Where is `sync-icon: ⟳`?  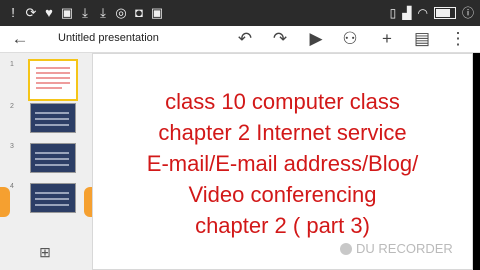 sync-icon: ⟳ is located at coordinates (31, 12).